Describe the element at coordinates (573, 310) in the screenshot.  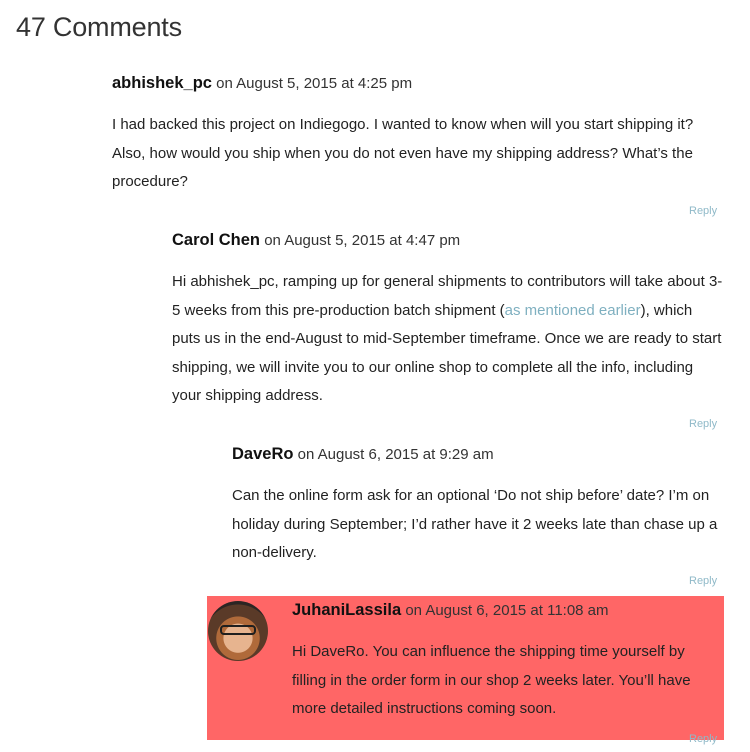
I see `as-mentioned-link: as mentioned earlier` at that location.